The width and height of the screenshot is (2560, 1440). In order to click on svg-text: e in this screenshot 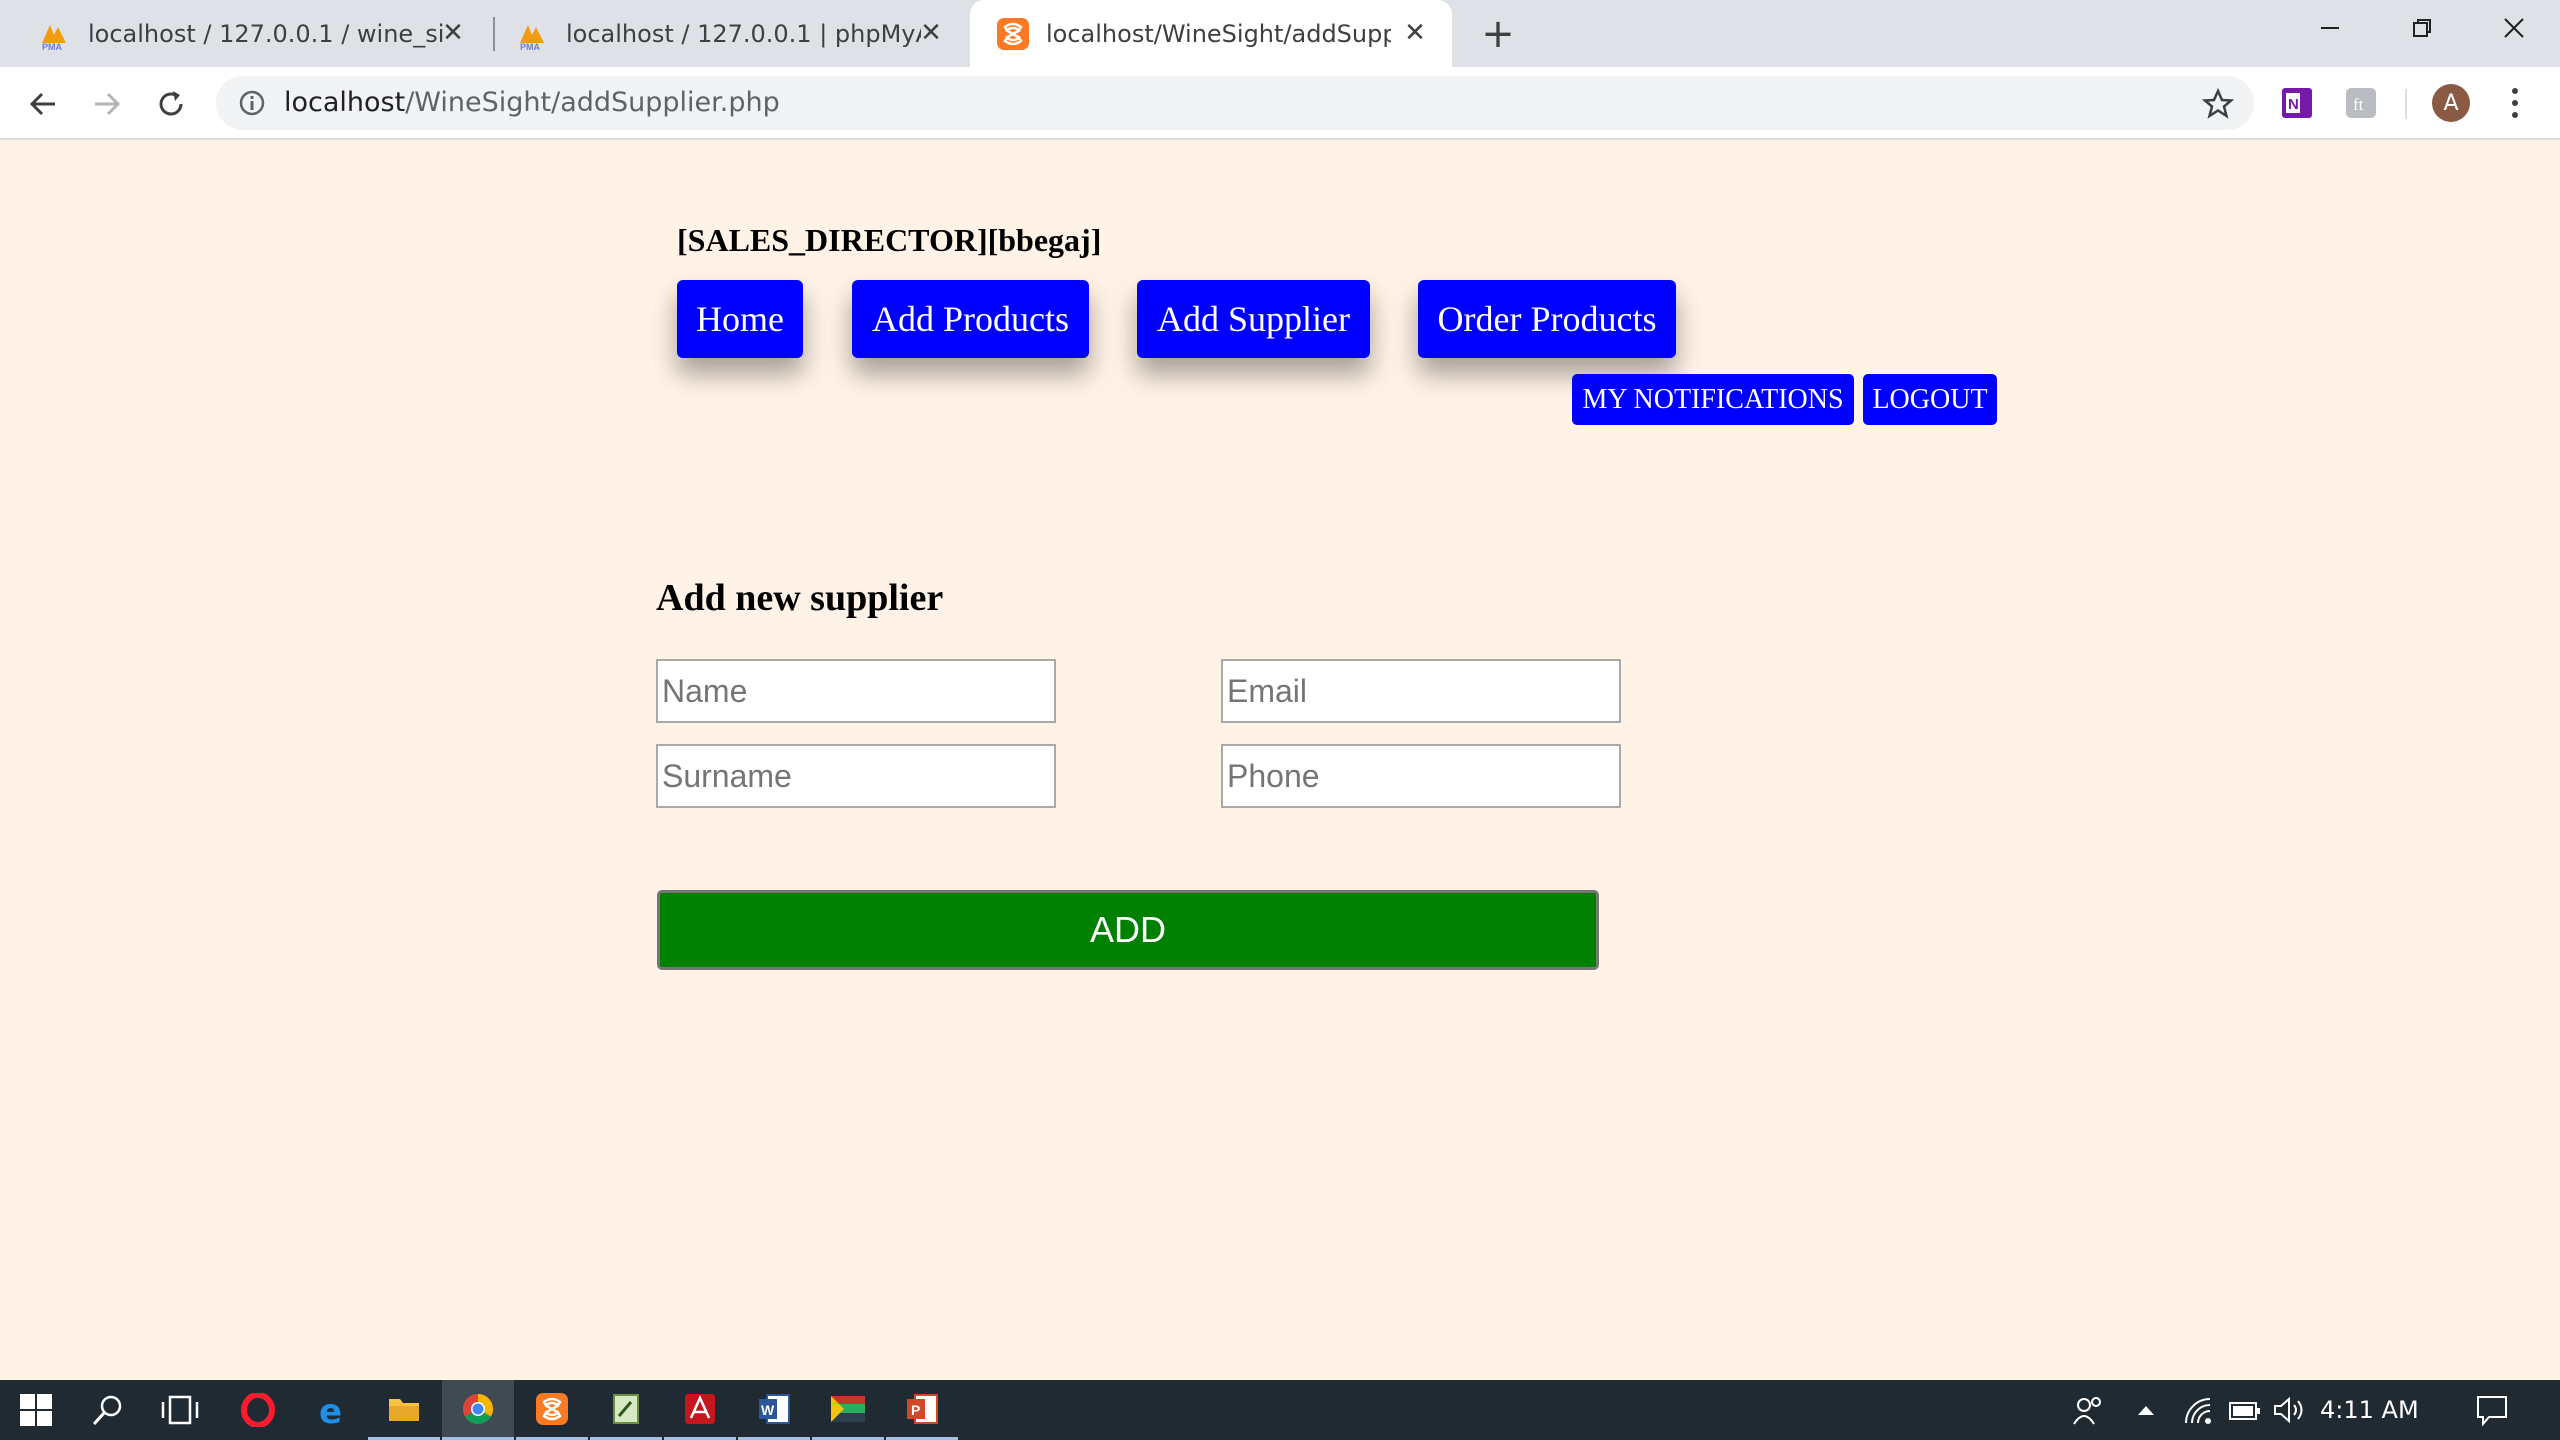, I will do `click(330, 1410)`.